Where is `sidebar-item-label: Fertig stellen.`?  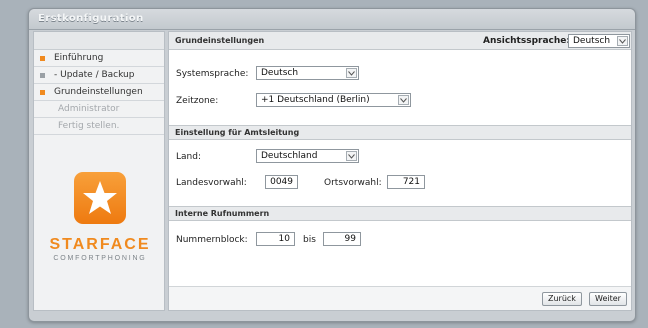
sidebar-item-label: Fertig stellen. is located at coordinates (89, 126).